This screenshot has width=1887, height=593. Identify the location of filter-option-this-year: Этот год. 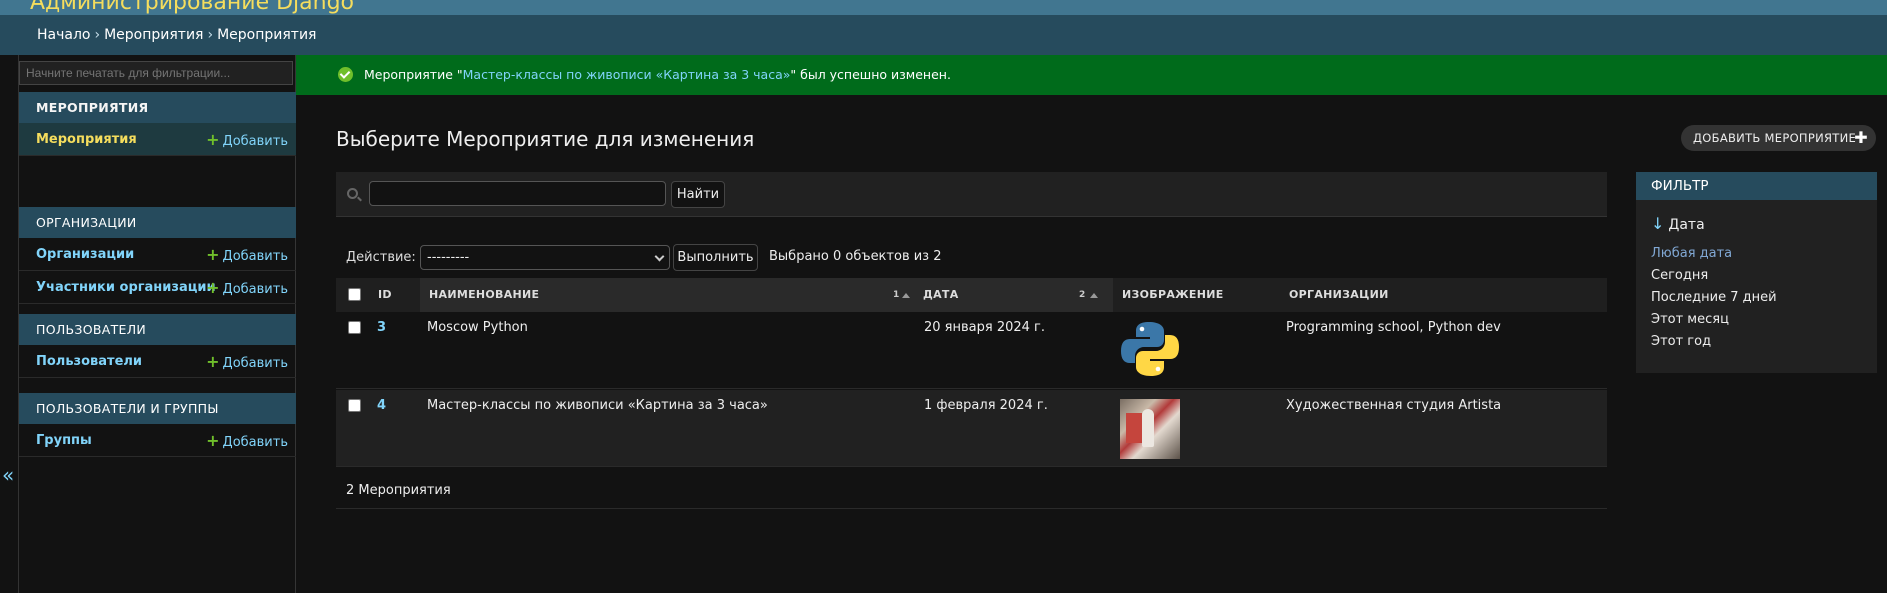
(1681, 341).